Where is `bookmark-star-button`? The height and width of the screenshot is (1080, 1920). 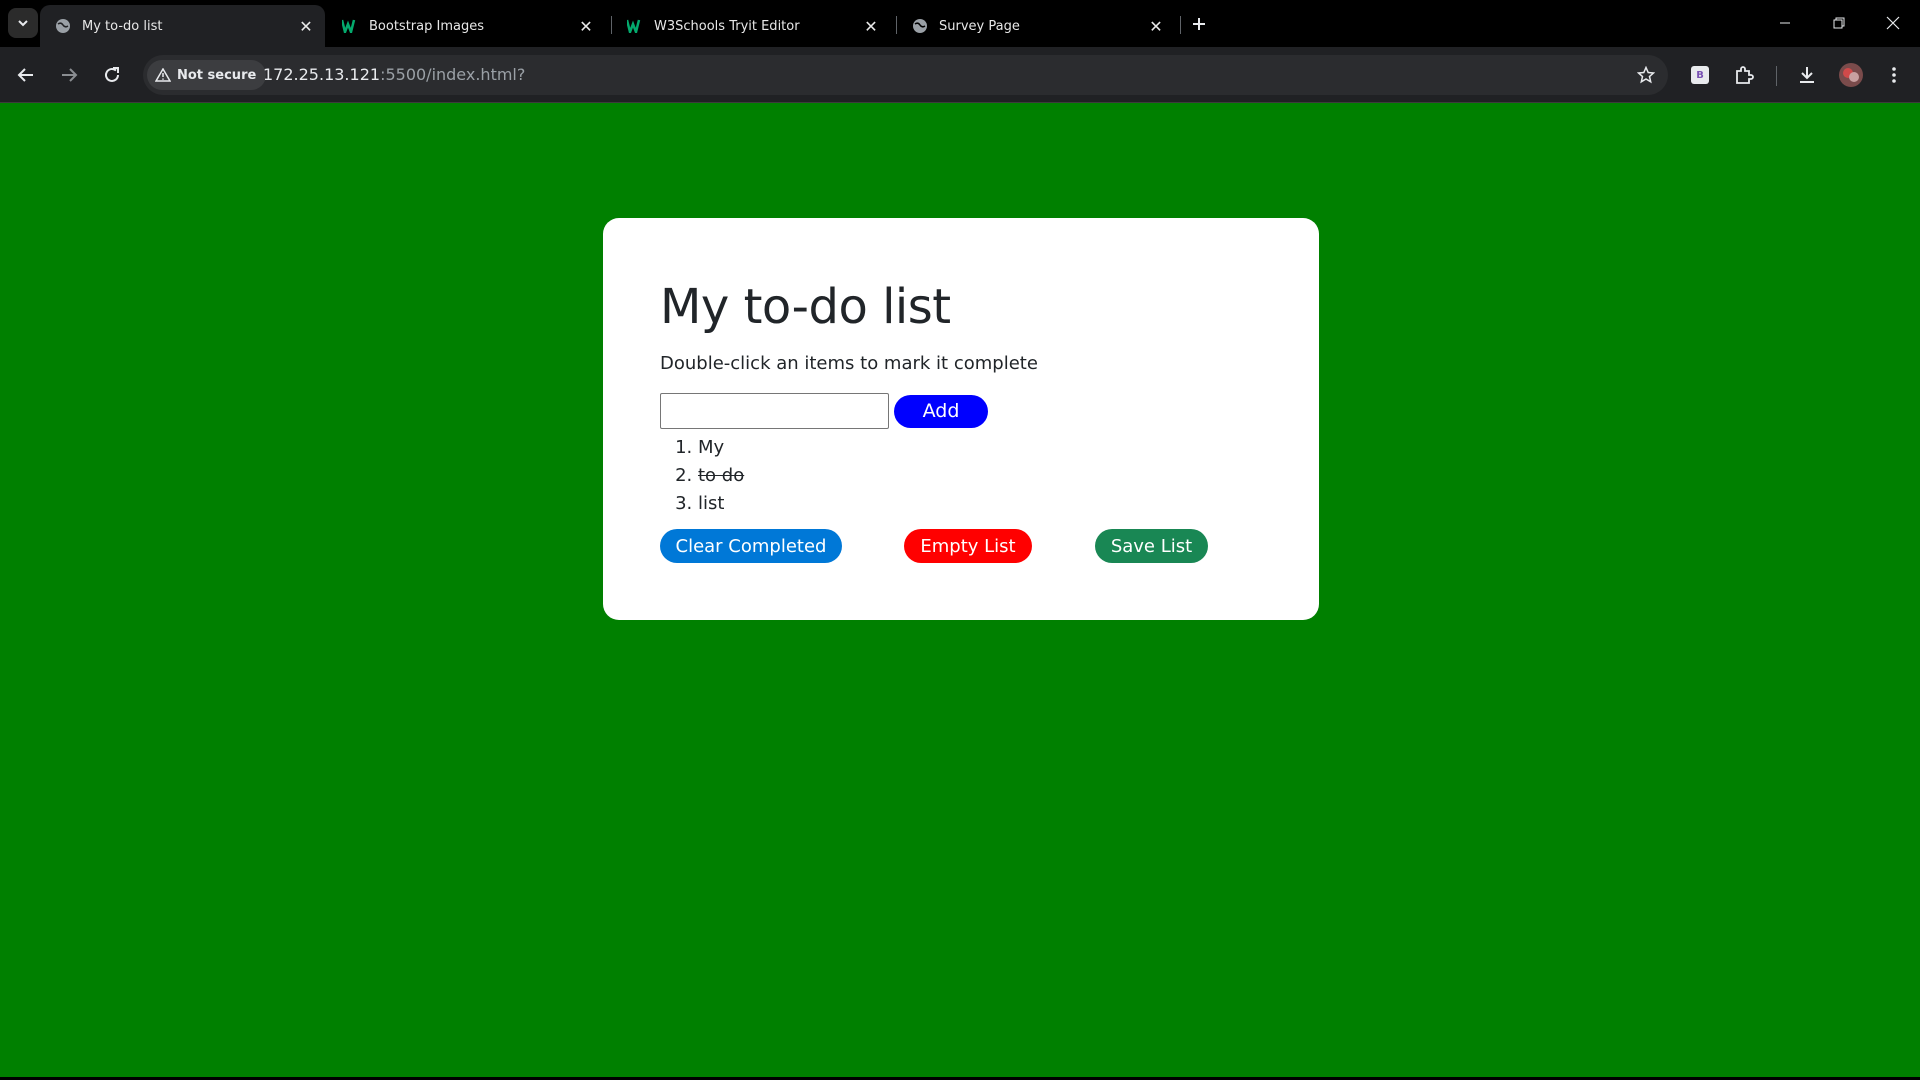
bookmark-star-button is located at coordinates (1646, 75).